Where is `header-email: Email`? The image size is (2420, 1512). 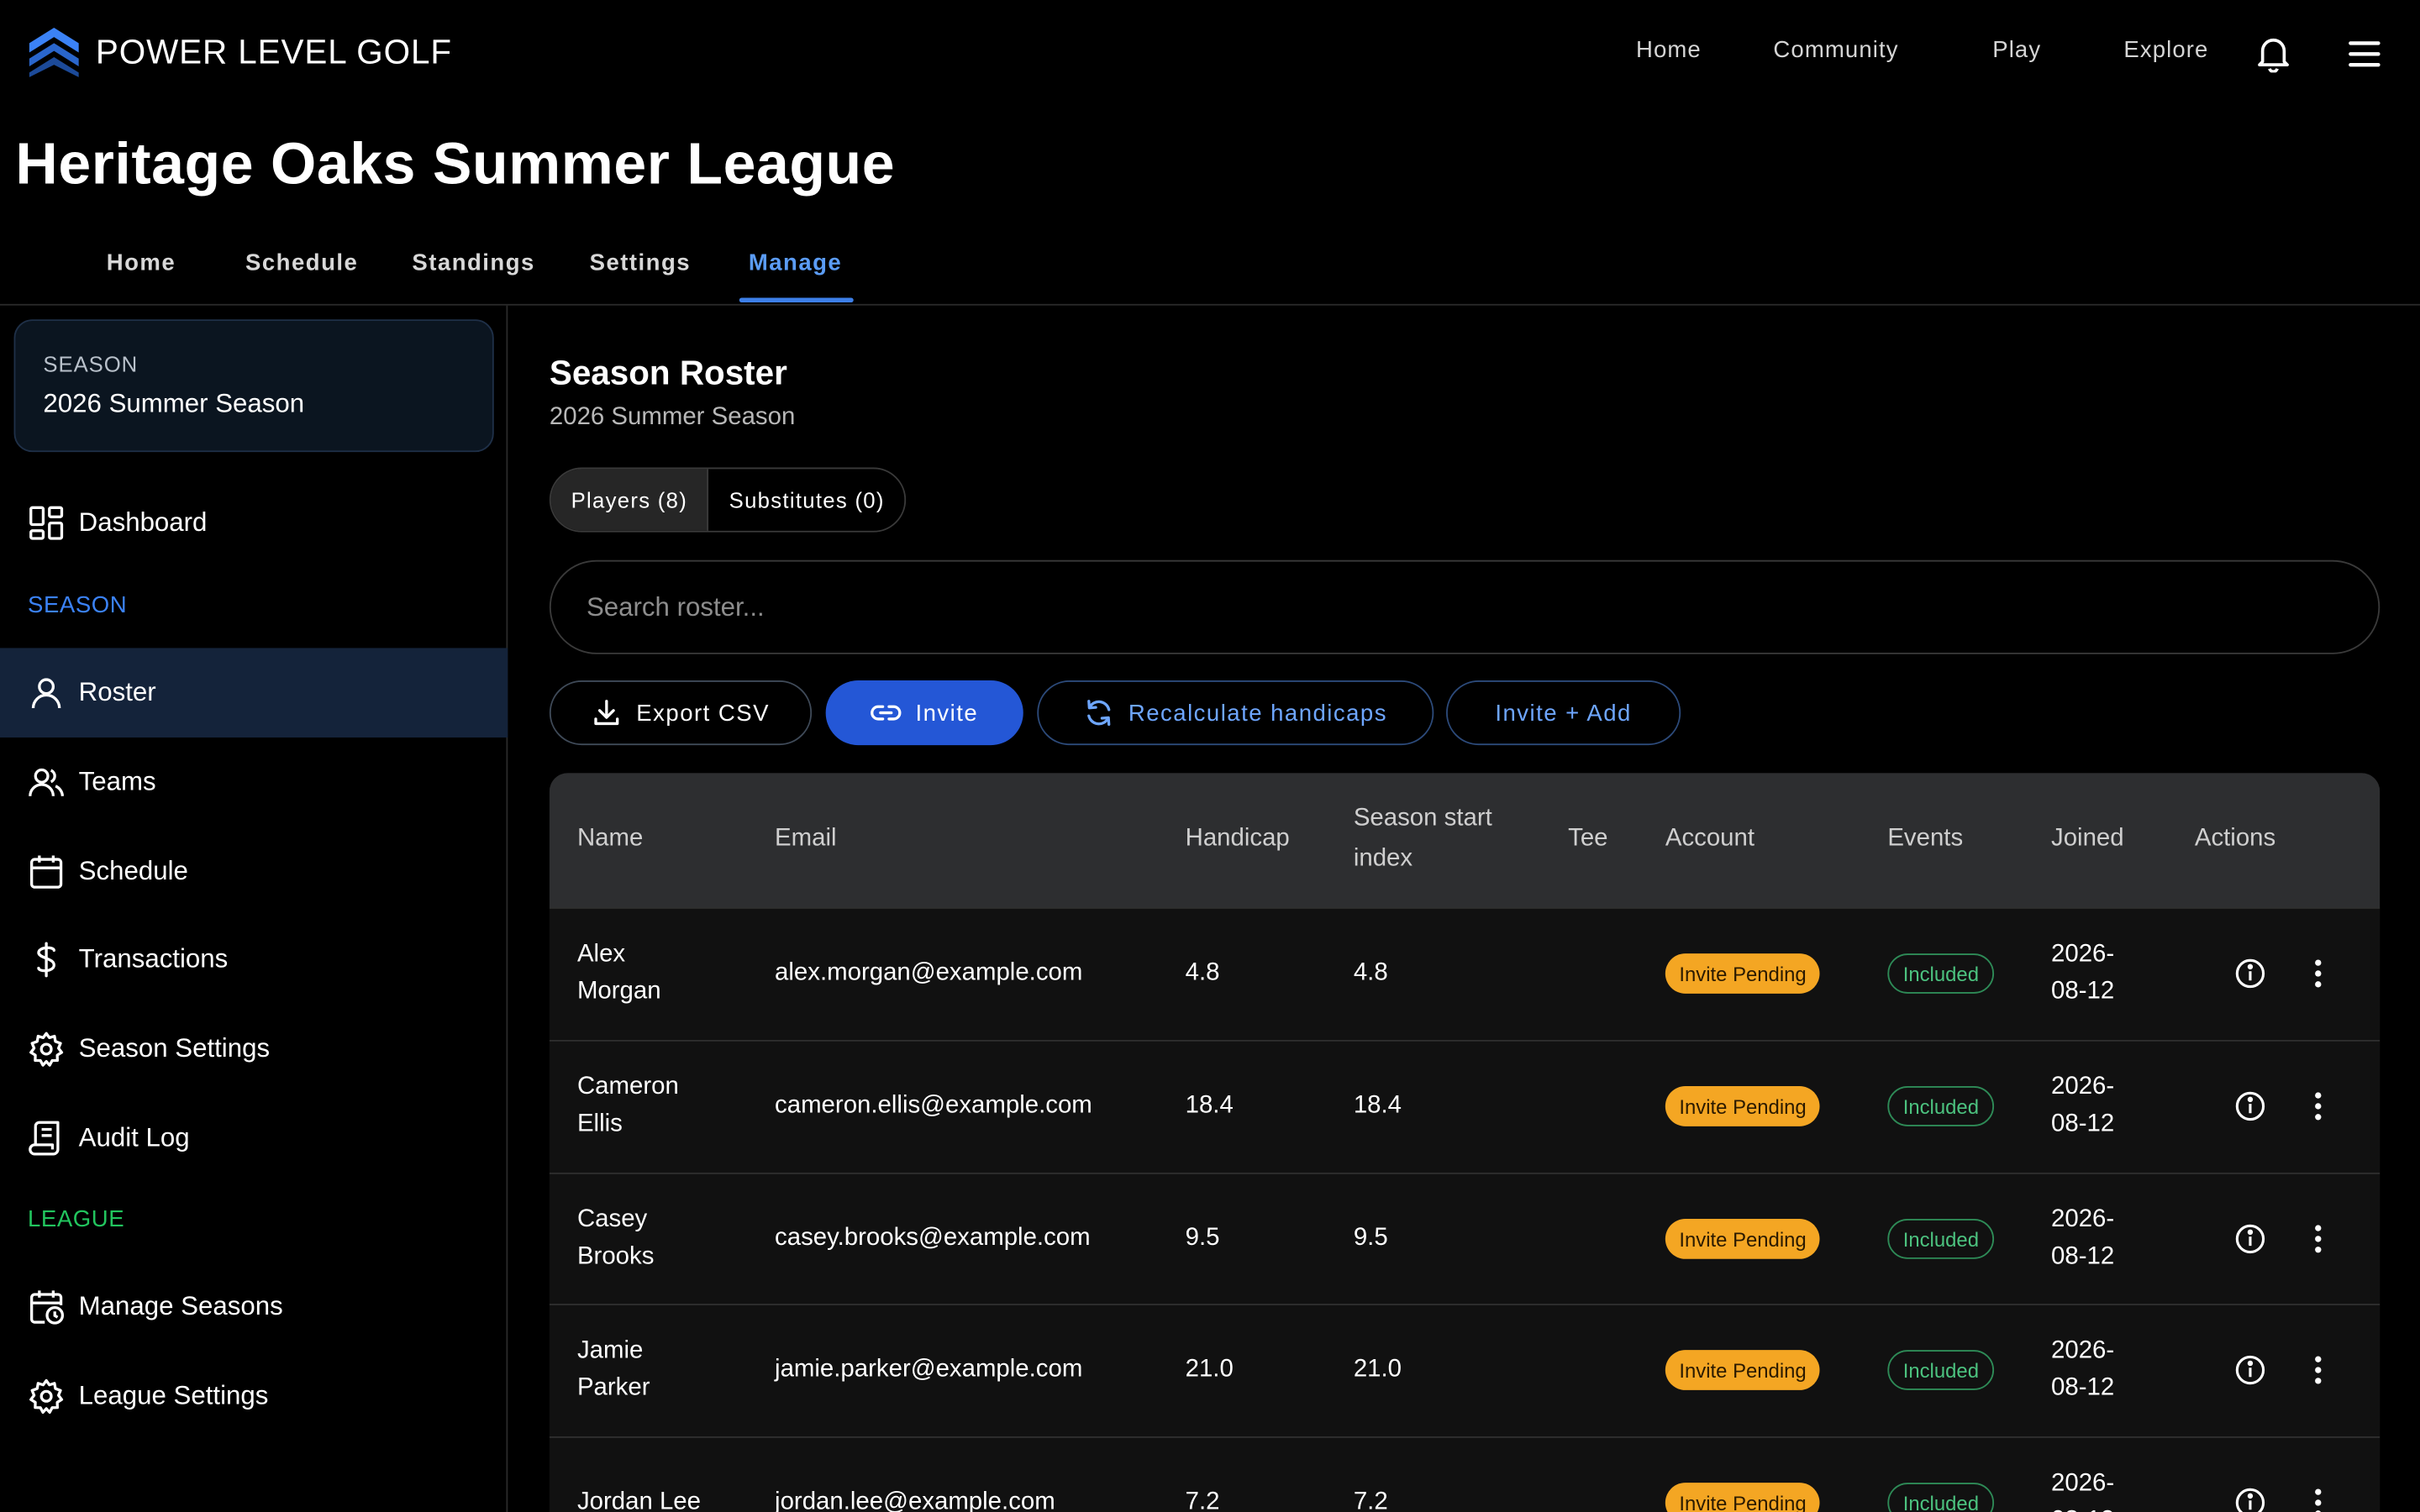
header-email: Email is located at coordinates (805, 839).